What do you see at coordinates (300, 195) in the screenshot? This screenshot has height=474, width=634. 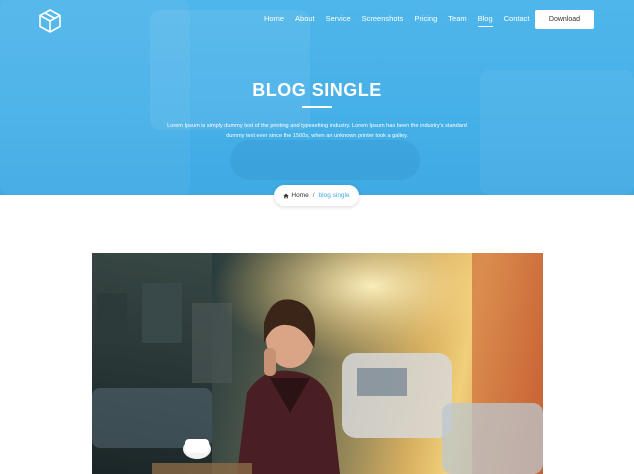 I see `breadcrumb-home-label: Home` at bounding box center [300, 195].